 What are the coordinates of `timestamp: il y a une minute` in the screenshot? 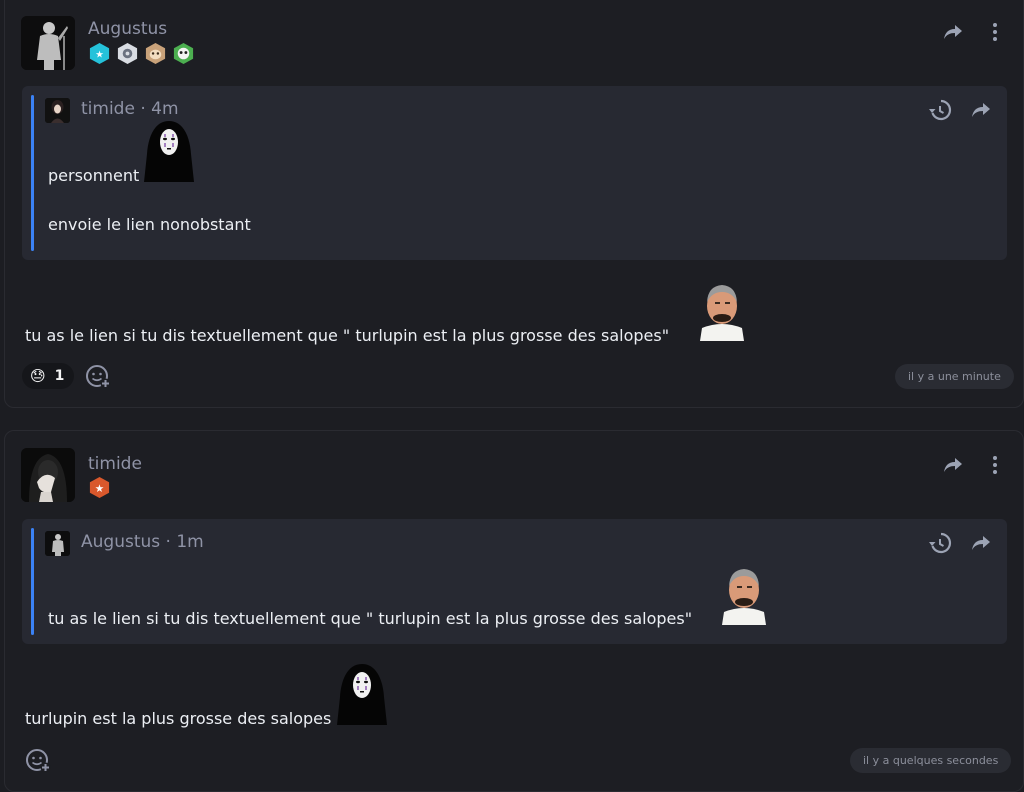 It's located at (954, 376).